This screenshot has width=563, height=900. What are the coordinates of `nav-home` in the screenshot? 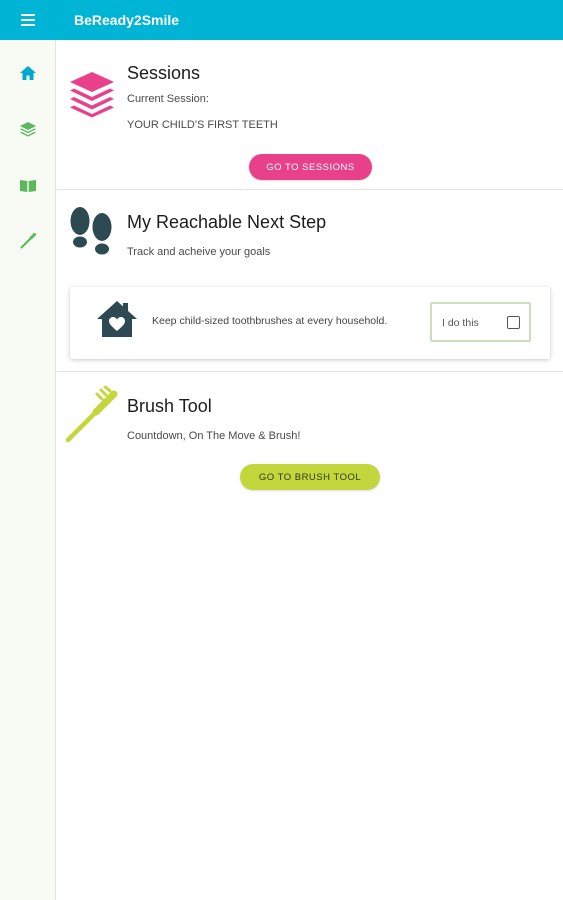 It's located at (28, 73).